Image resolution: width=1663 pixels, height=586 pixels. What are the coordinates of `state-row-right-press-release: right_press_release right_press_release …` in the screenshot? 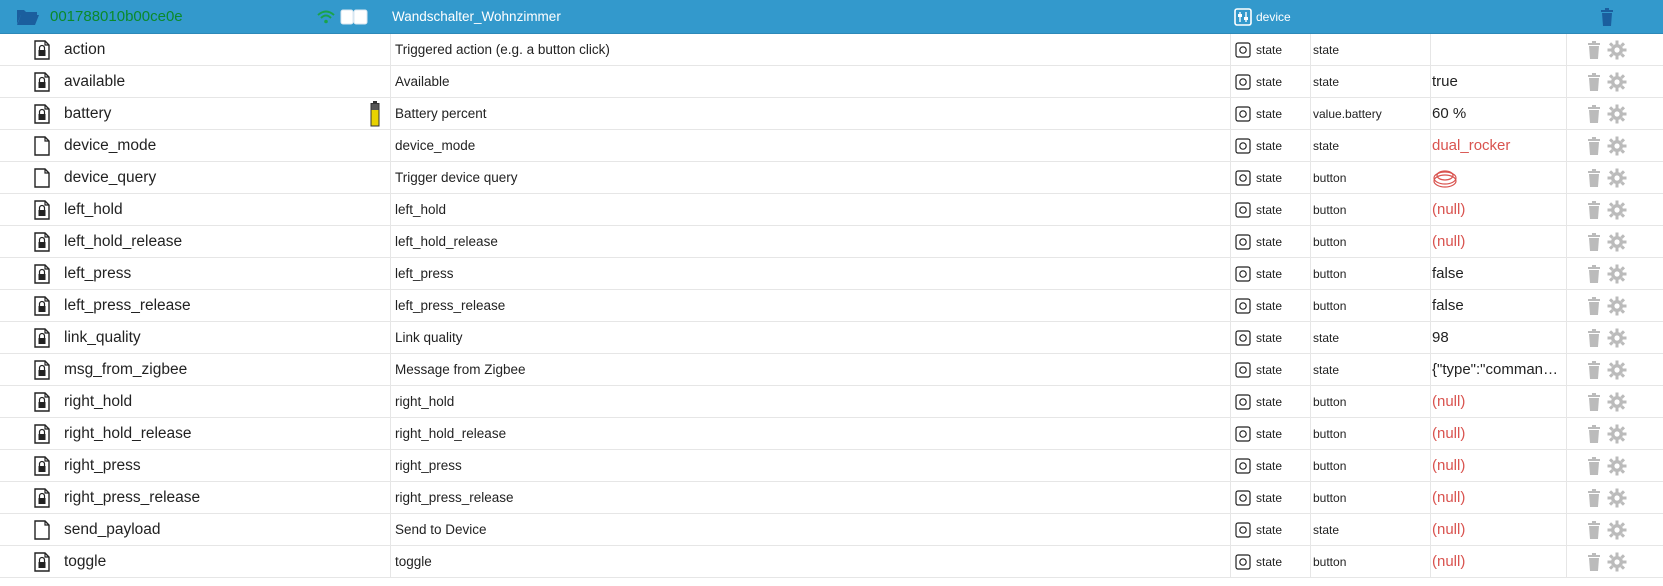 It's located at (831, 498).